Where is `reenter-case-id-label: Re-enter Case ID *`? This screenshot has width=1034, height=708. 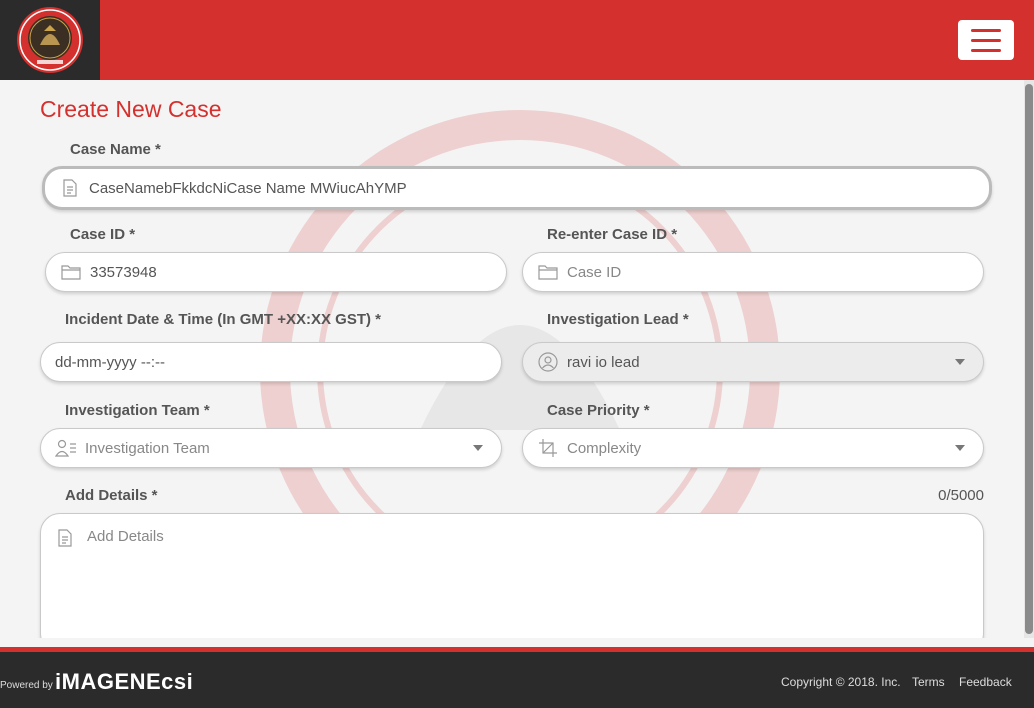 reenter-case-id-label: Re-enter Case ID * is located at coordinates (612, 234).